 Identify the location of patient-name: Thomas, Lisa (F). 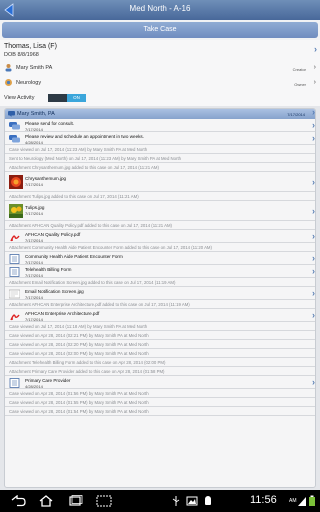
(30, 46).